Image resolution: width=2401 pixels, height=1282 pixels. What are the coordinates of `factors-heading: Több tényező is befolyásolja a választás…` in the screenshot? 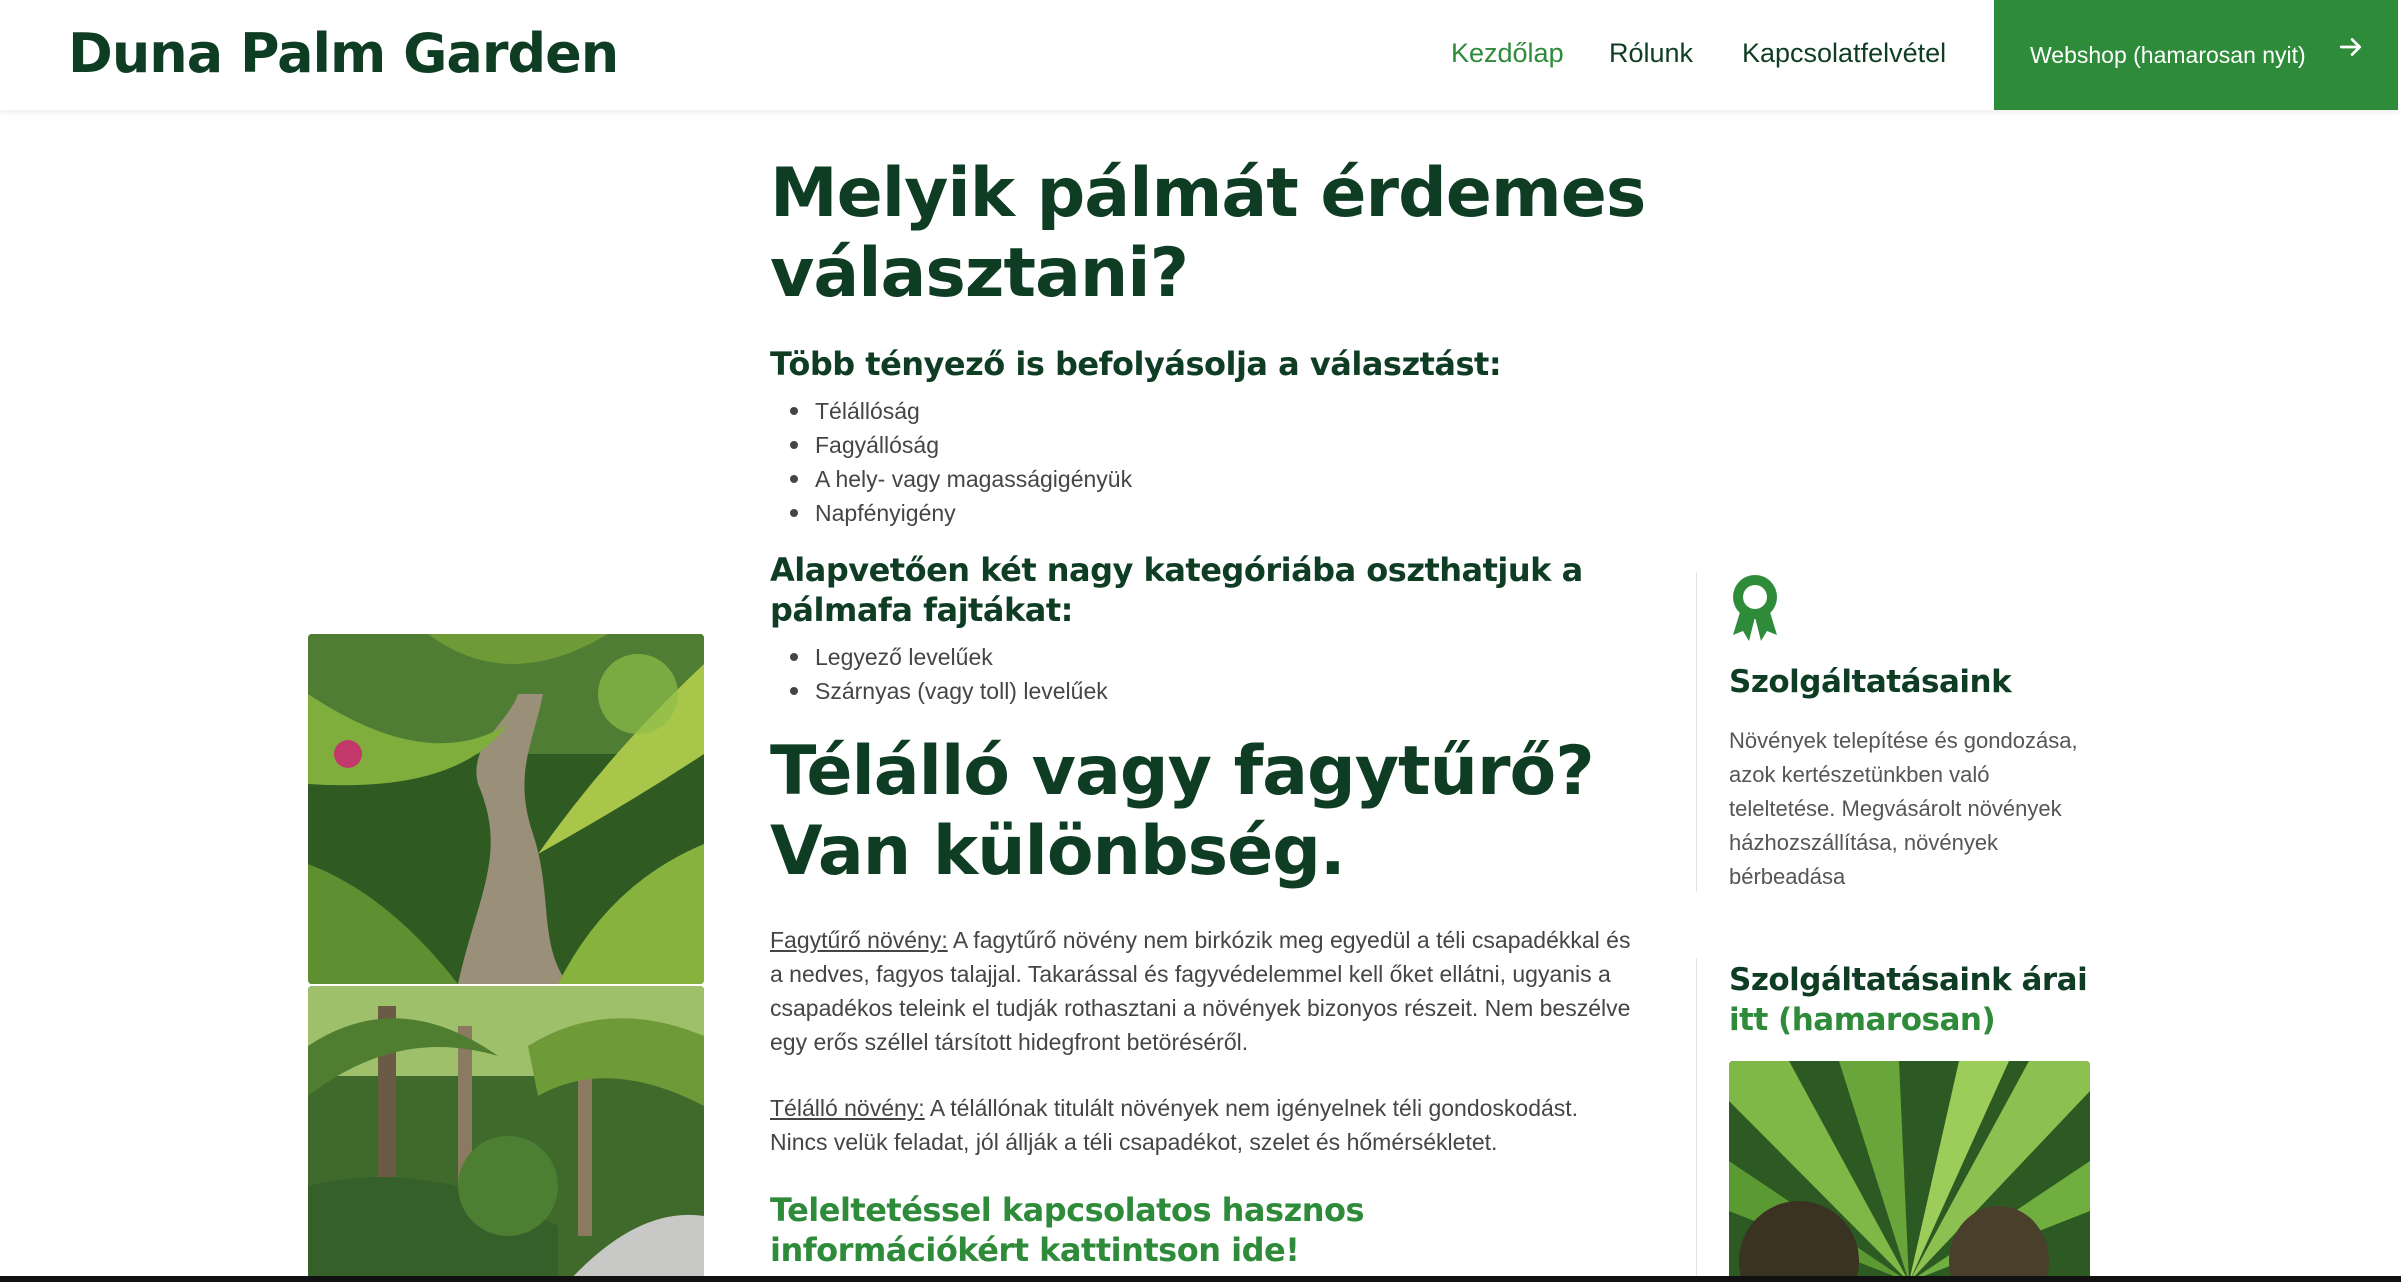 It's located at (1136, 364).